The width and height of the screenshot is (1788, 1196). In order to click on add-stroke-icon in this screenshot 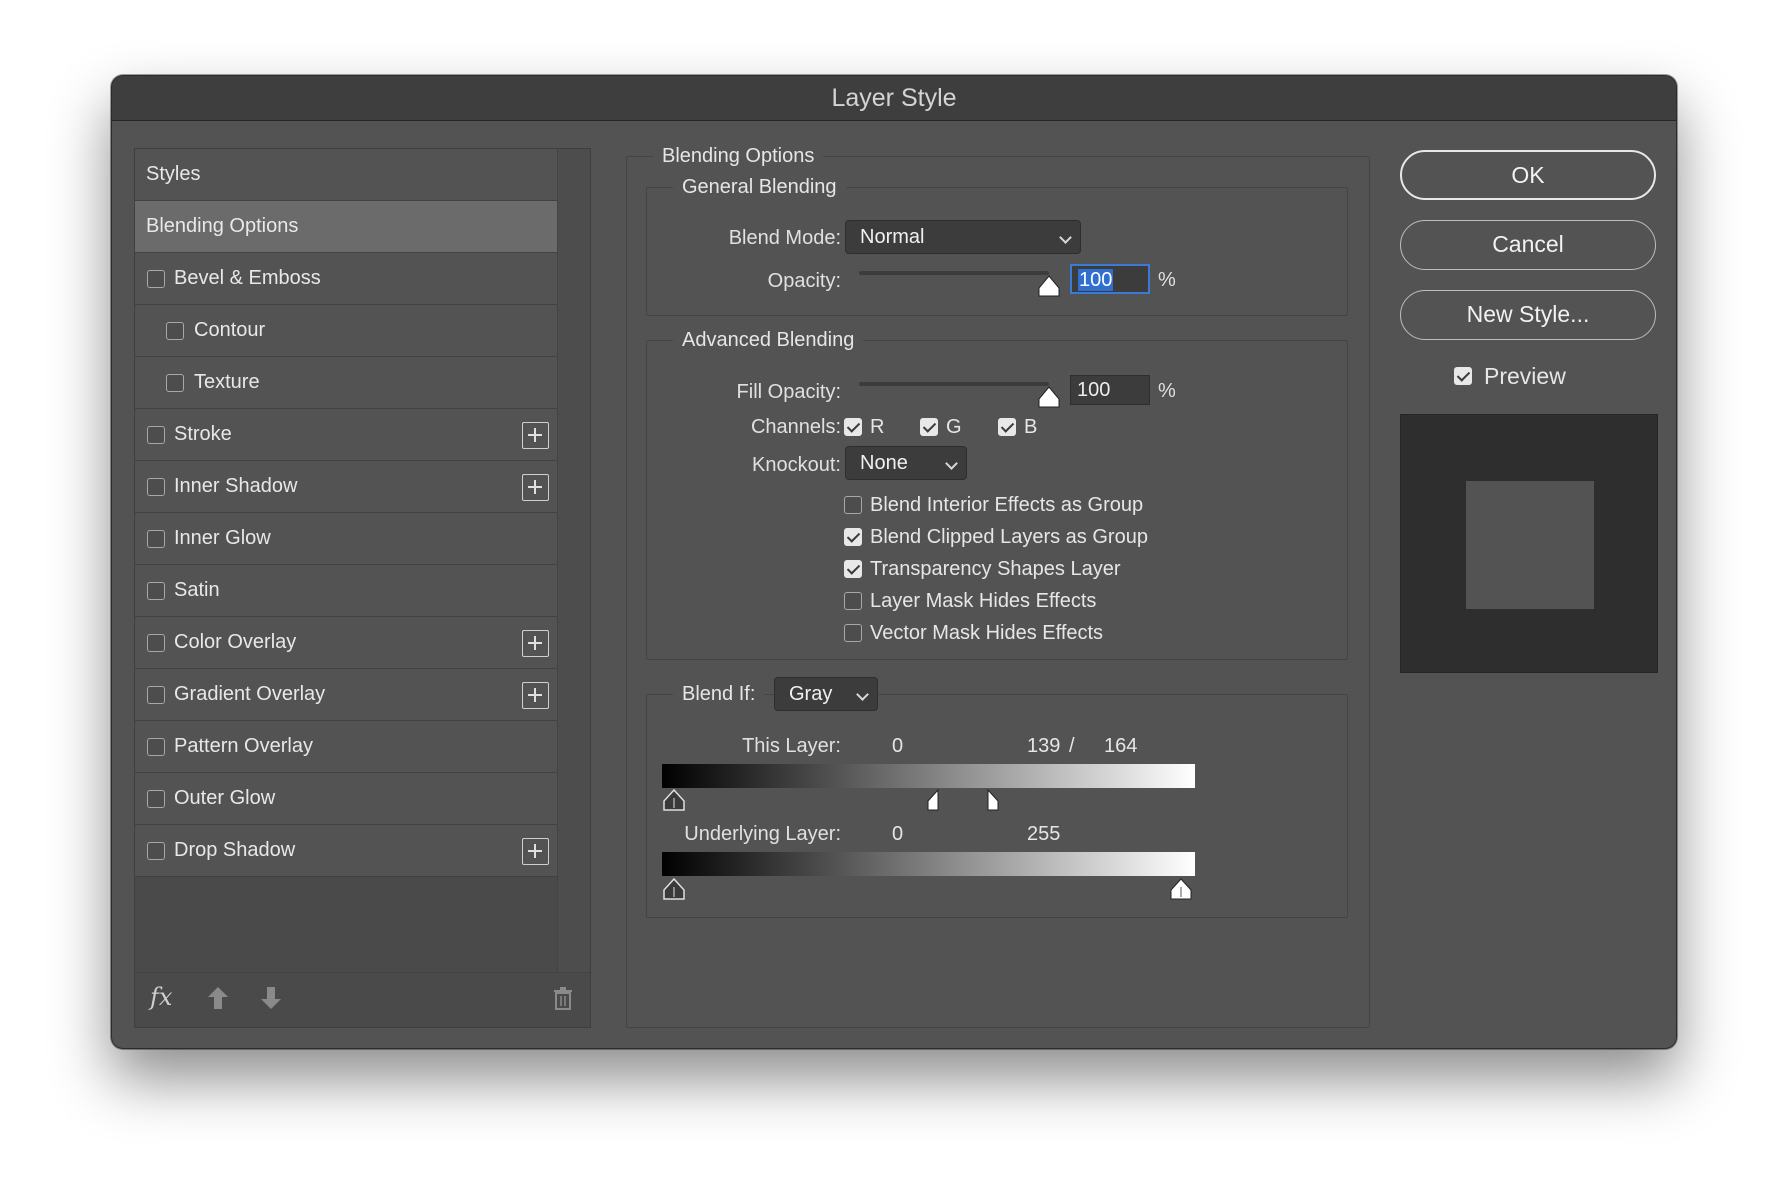, I will do `click(535, 435)`.